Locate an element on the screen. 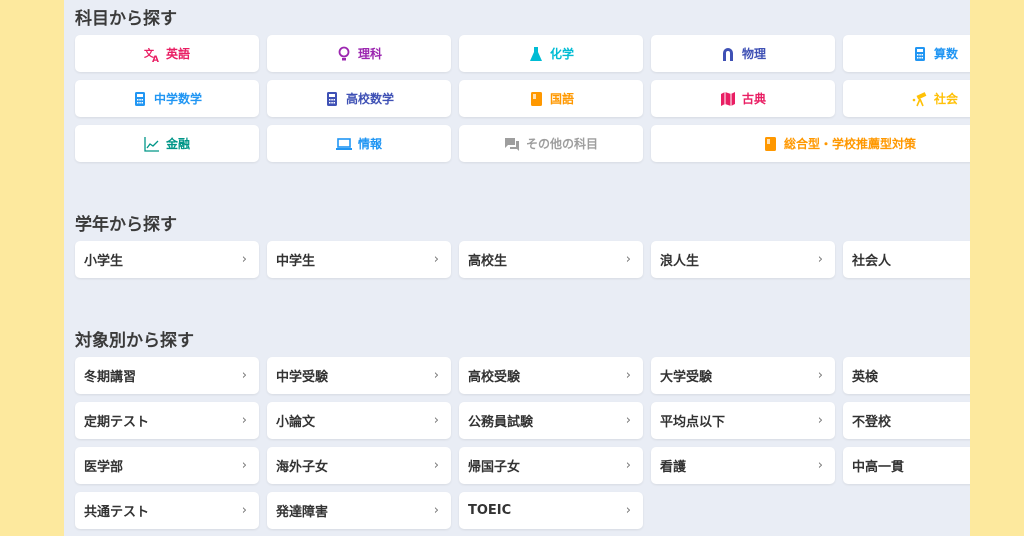 The image size is (1024, 536). link-label: 高校生 is located at coordinates (488, 261).